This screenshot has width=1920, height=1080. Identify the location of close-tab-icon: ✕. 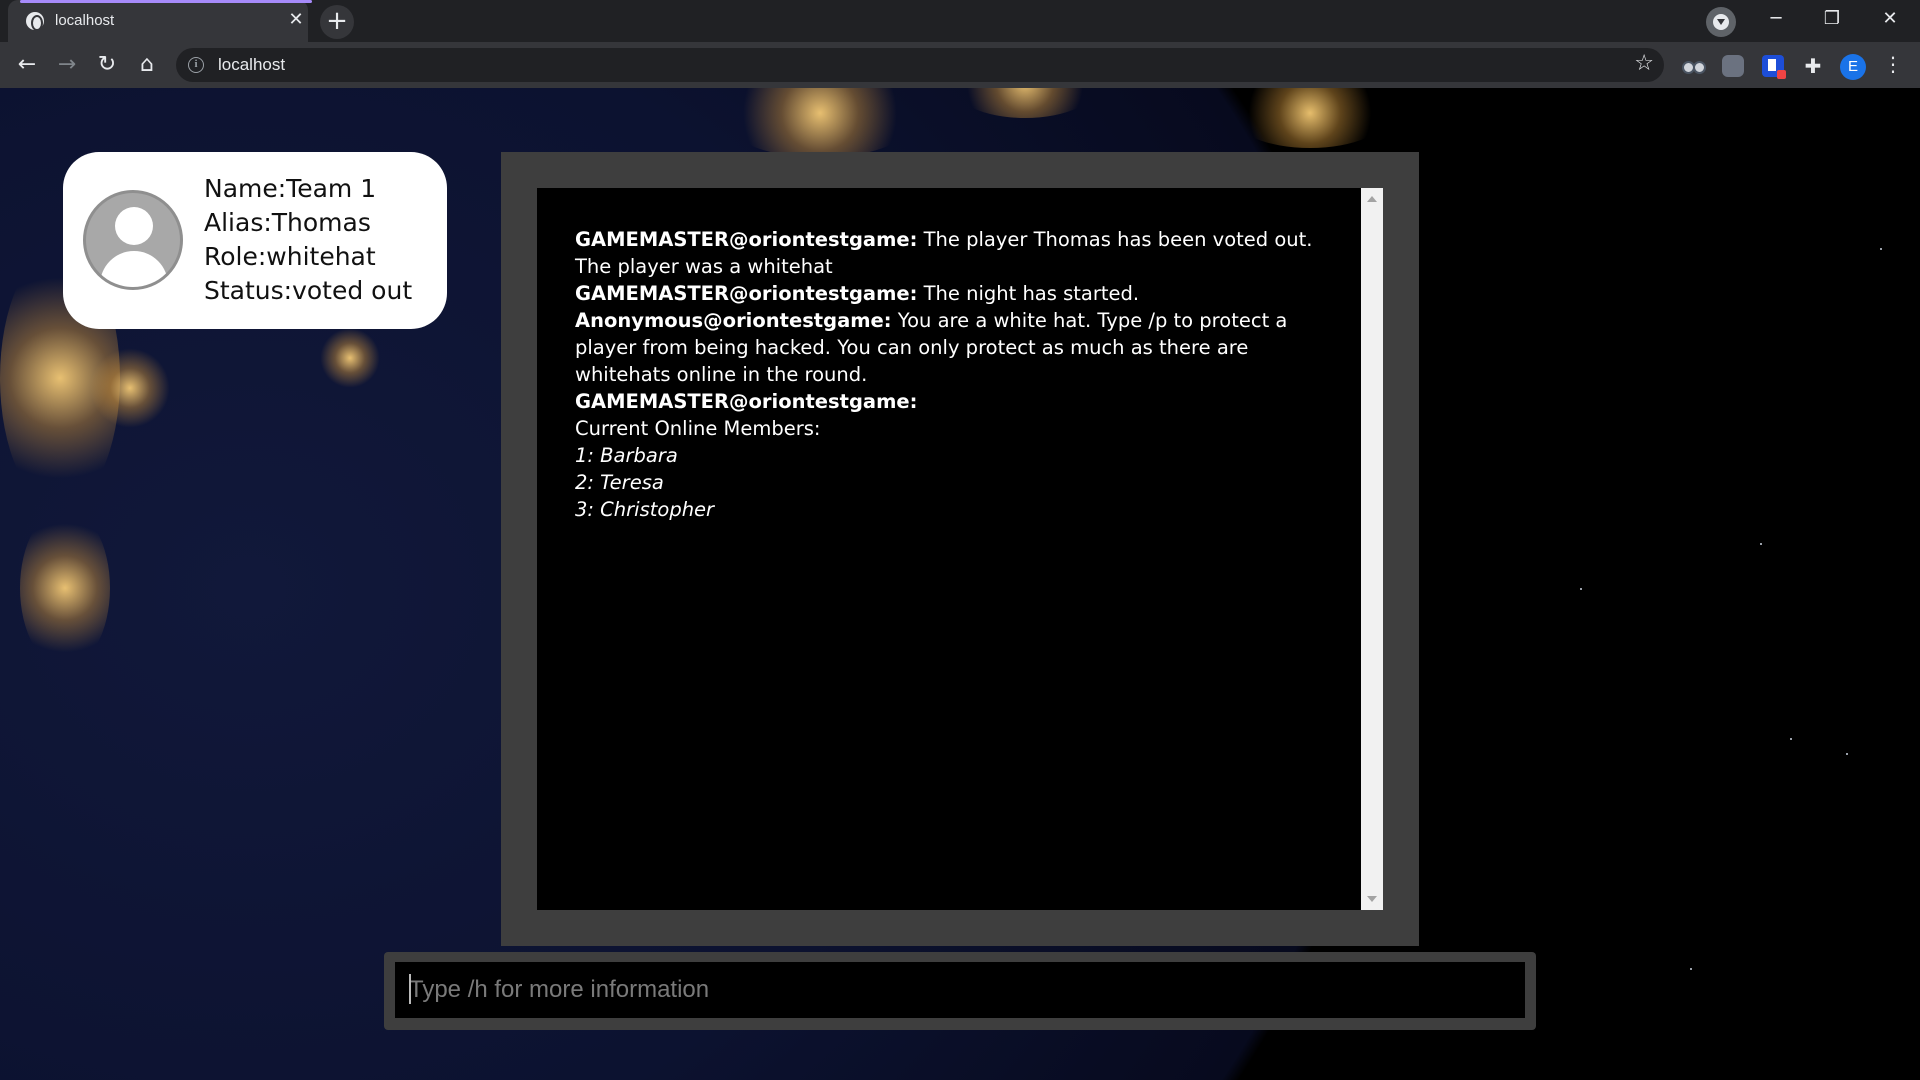
(296, 20).